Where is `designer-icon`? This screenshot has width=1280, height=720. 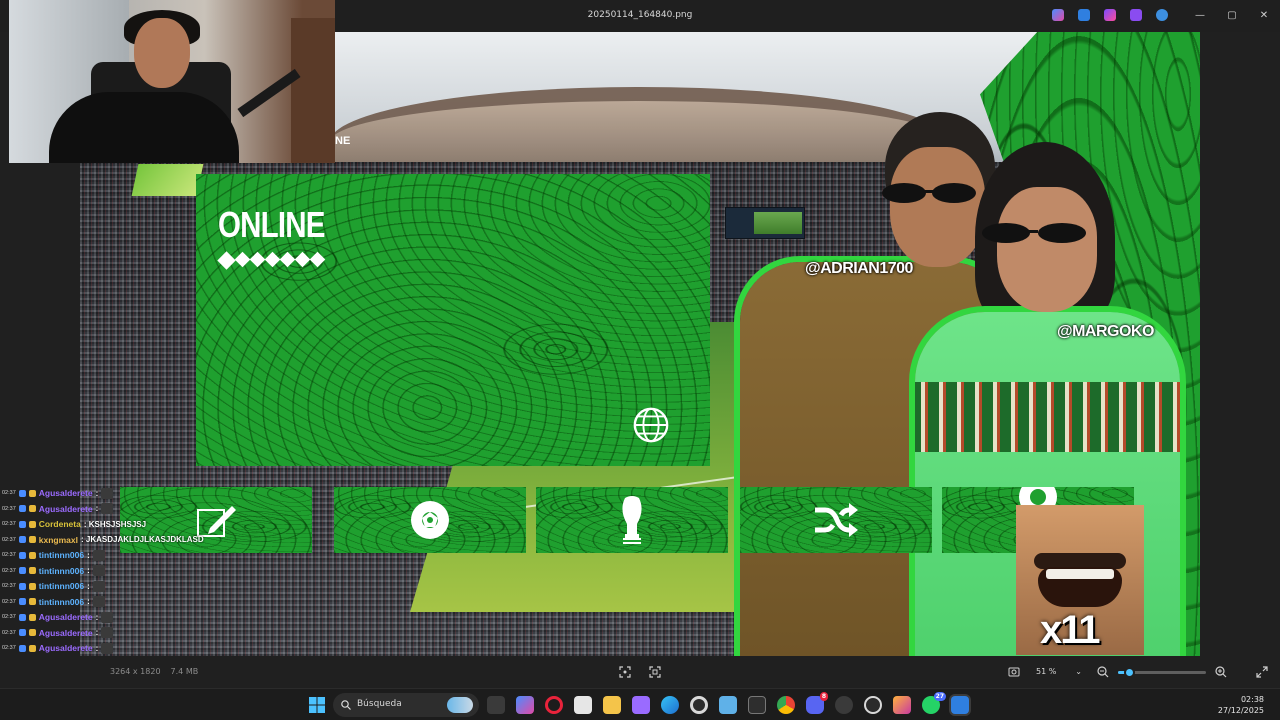
designer-icon is located at coordinates (1136, 15).